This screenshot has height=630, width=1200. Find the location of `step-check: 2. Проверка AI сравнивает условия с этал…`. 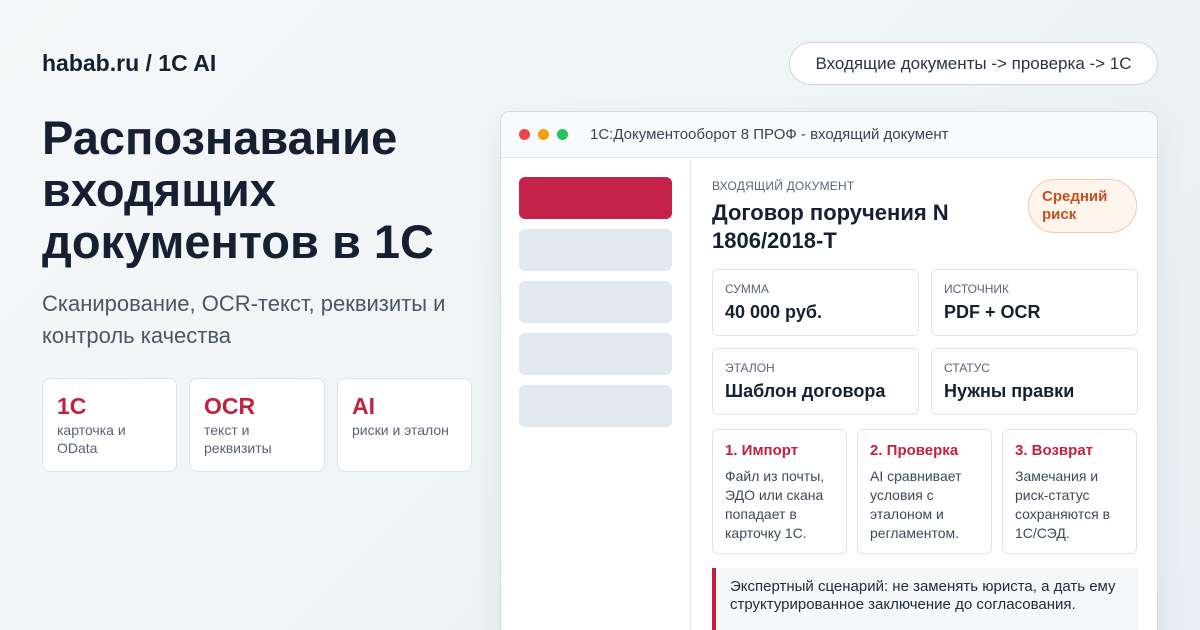

step-check: 2. Проверка AI сравнивает условия с этал… is located at coordinates (924, 491).